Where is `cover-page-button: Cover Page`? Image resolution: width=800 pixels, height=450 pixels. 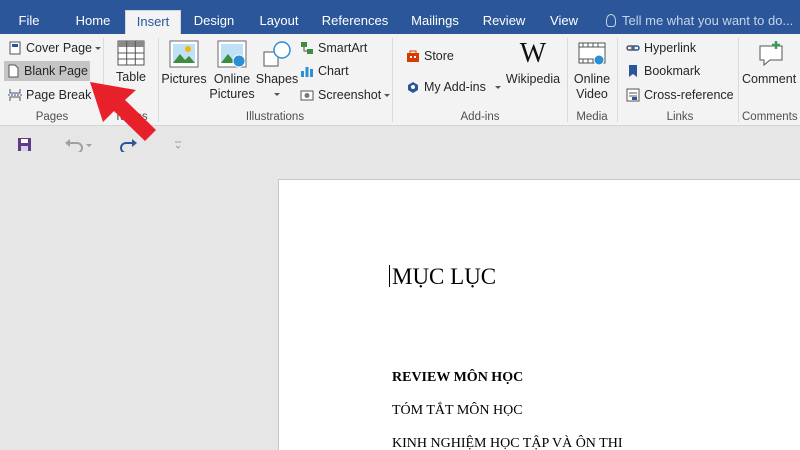
cover-page-button: Cover Page is located at coordinates (54, 48).